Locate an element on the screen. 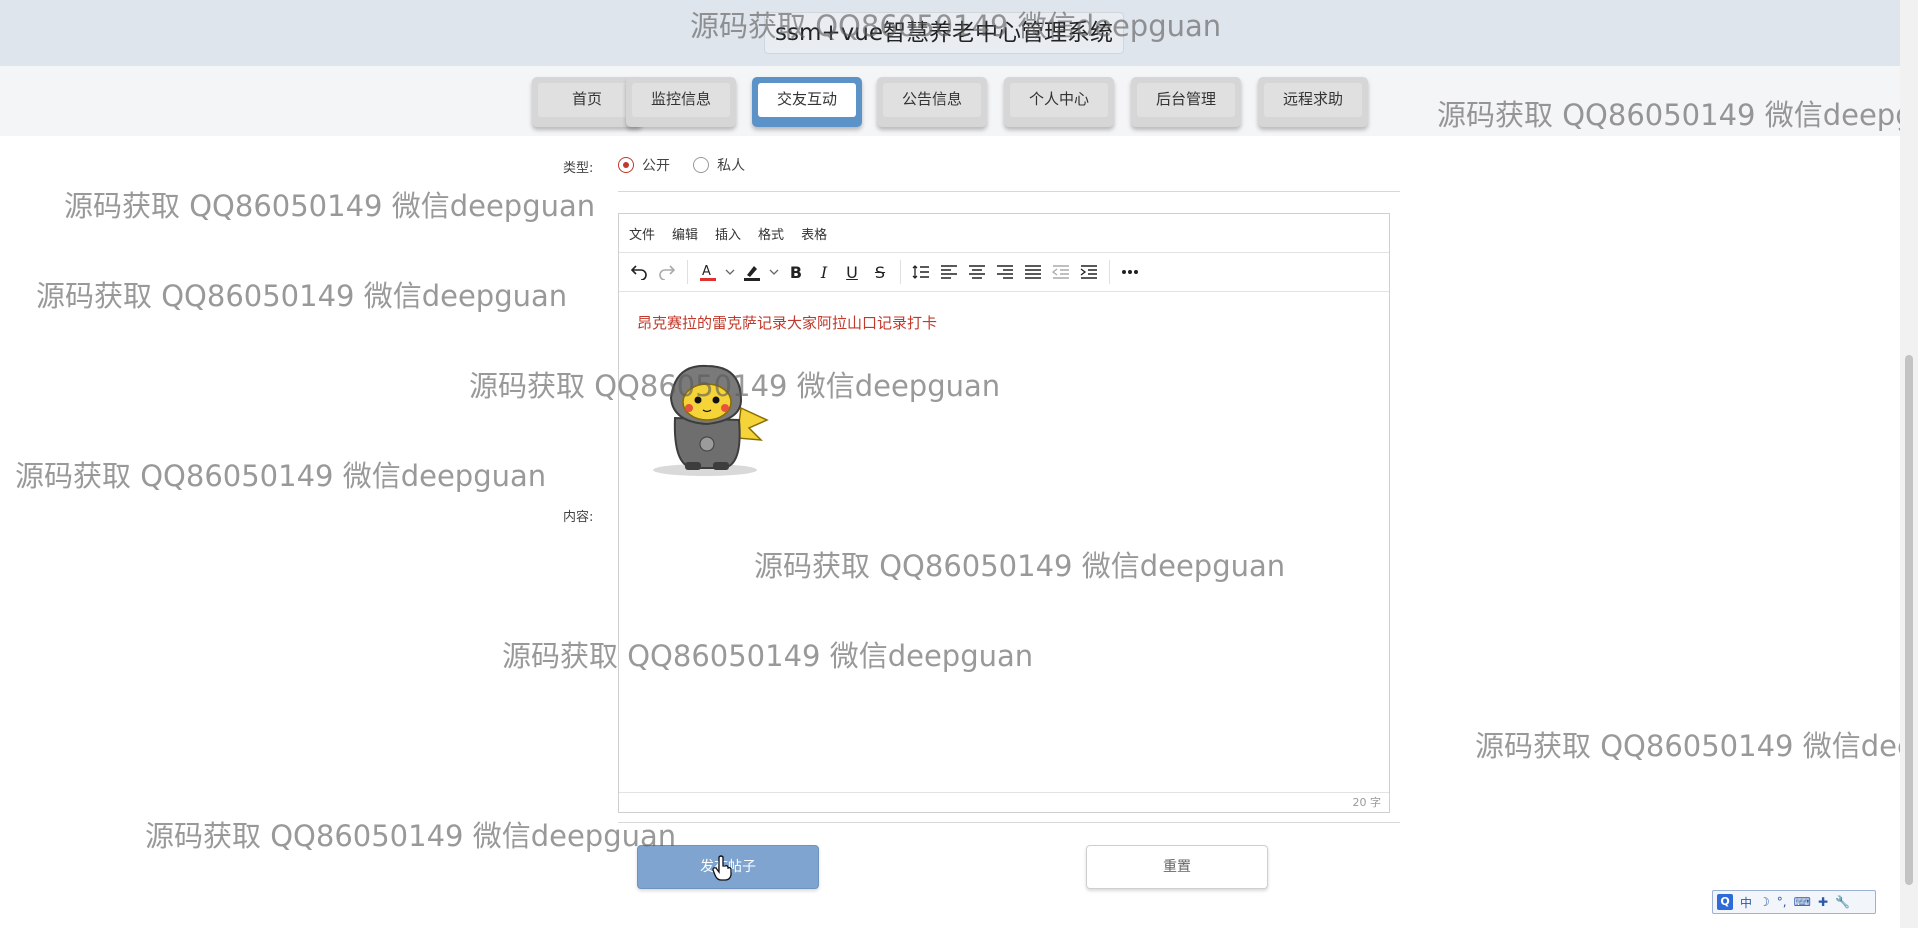 The height and width of the screenshot is (928, 1918). redo-icon is located at coordinates (667, 272).